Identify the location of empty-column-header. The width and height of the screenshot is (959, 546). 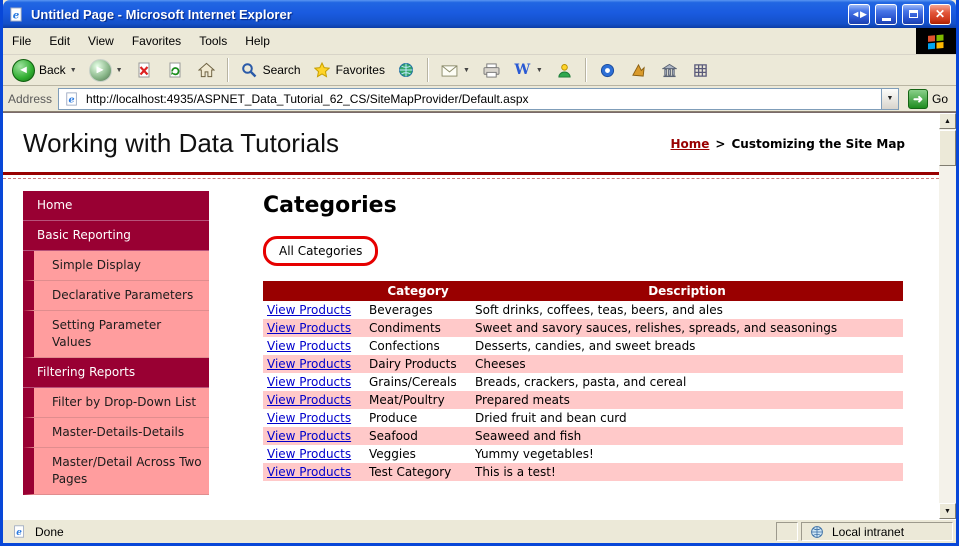
(314, 291).